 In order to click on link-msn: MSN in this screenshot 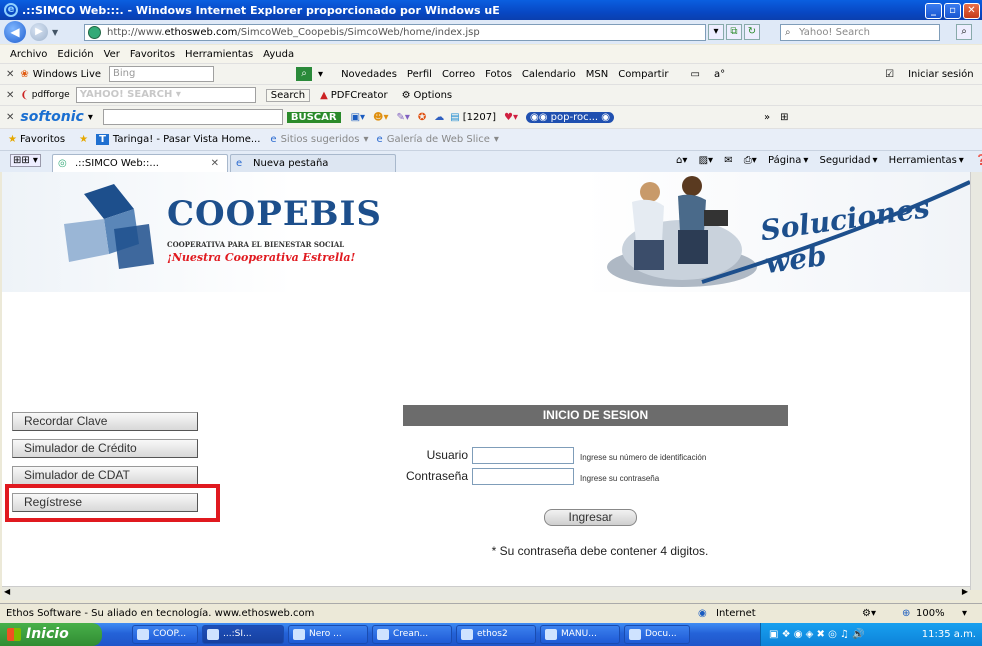, I will do `click(597, 74)`.